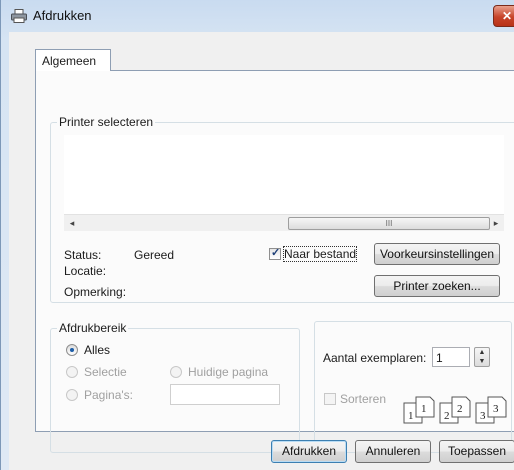 Image resolution: width=514 pixels, height=470 pixels. What do you see at coordinates (257, 16) in the screenshot?
I see `title-bar: Afdrukken ✕` at bounding box center [257, 16].